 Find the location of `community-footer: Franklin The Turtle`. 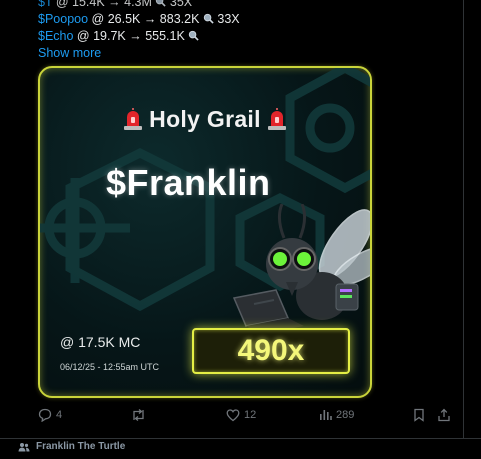

community-footer: Franklin The Turtle is located at coordinates (71, 446).